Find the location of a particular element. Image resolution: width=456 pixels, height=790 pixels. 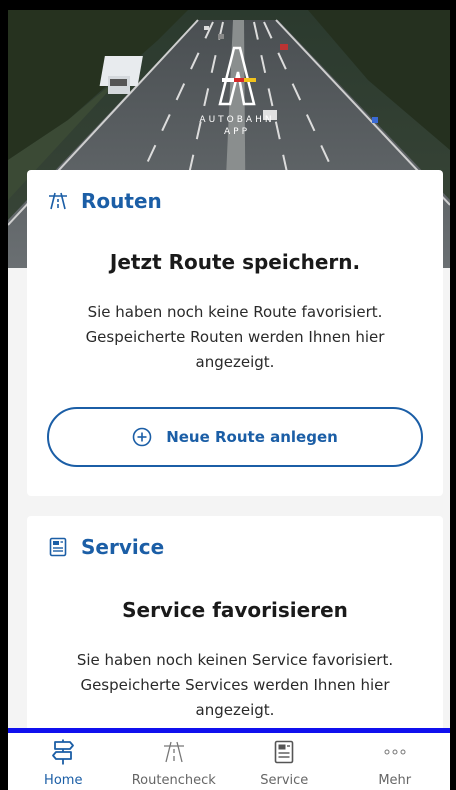

routen-card-header: Routen is located at coordinates (104, 201).